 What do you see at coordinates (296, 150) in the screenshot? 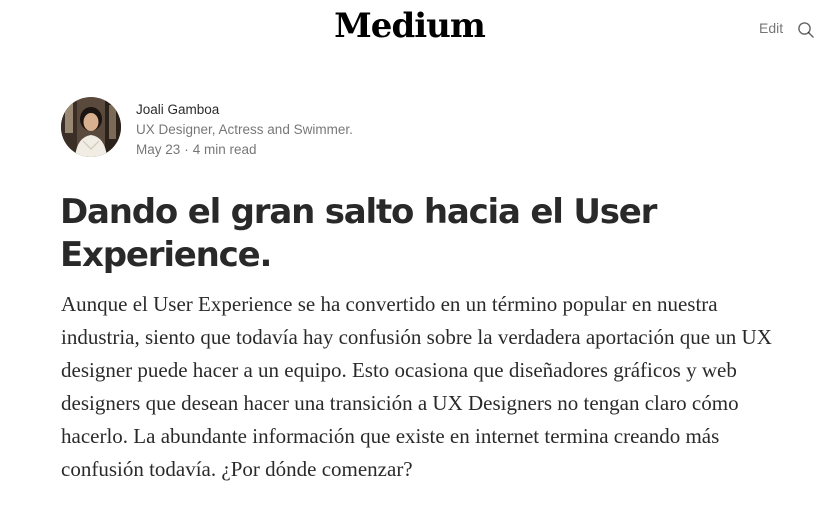
I see `post-meta: May 23 · 4 min read` at bounding box center [296, 150].